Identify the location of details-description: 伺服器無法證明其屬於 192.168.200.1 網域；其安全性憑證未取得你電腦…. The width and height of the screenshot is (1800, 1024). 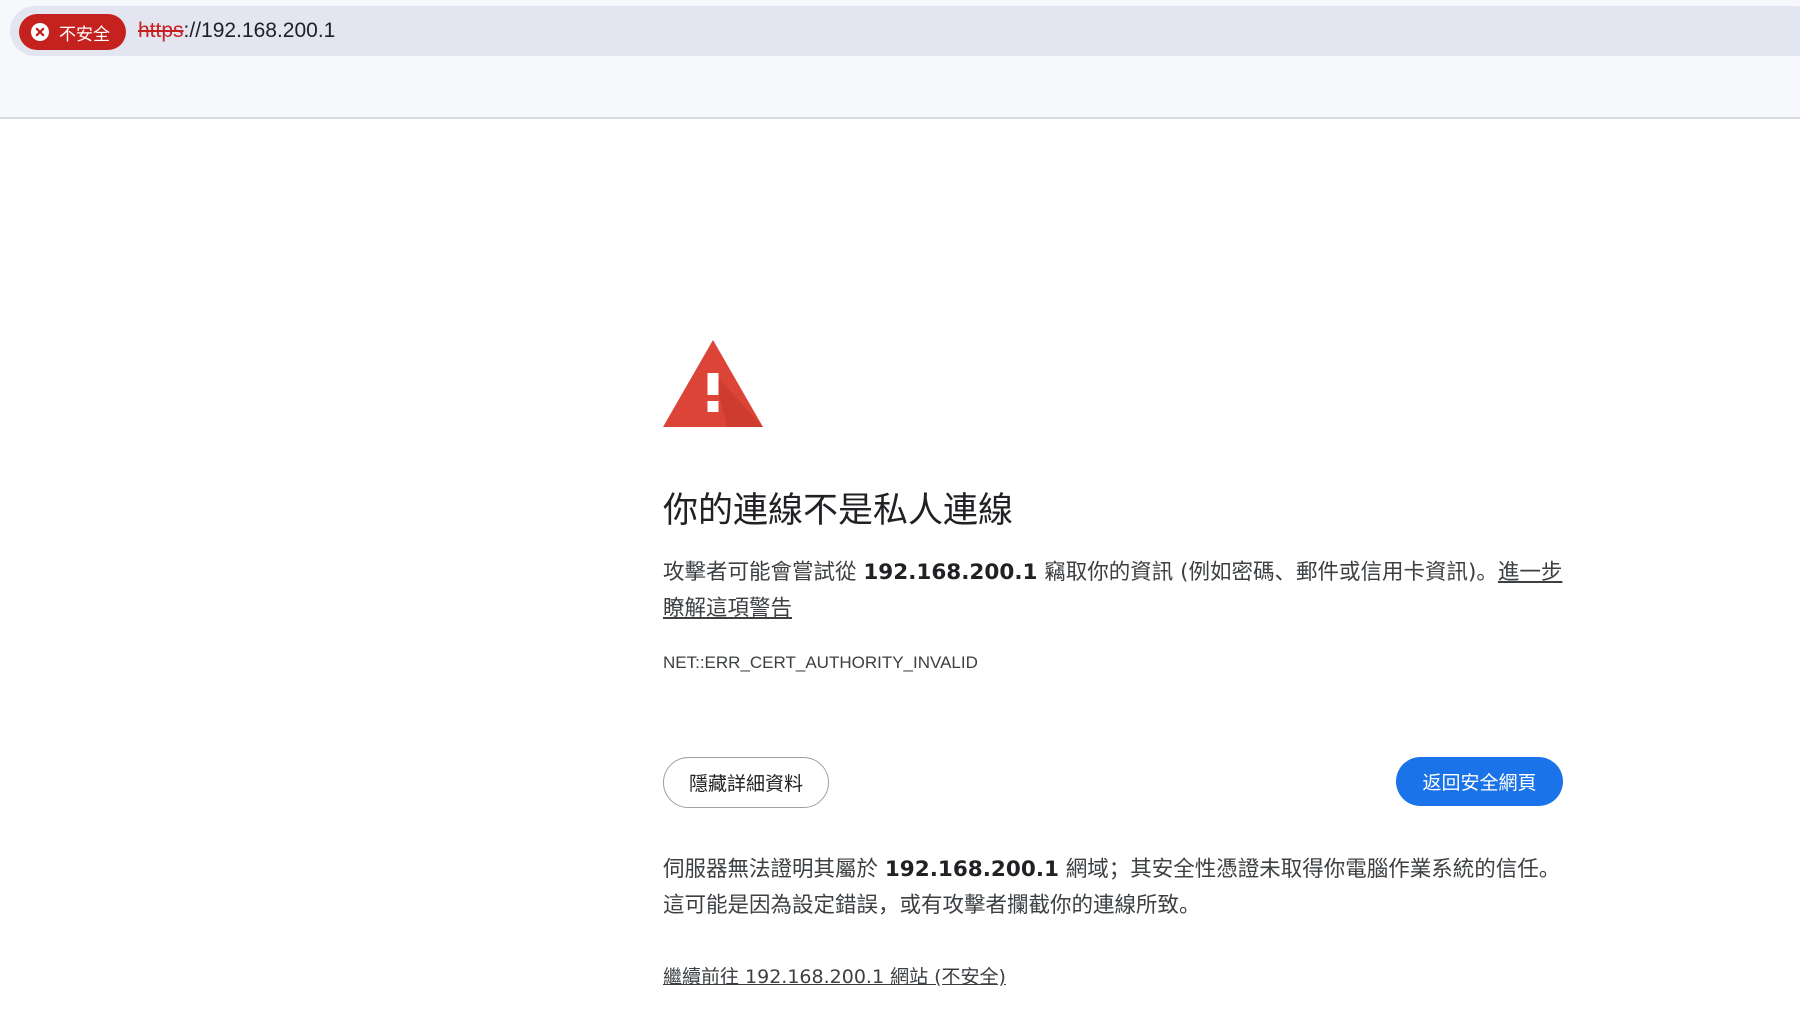
(1113, 888).